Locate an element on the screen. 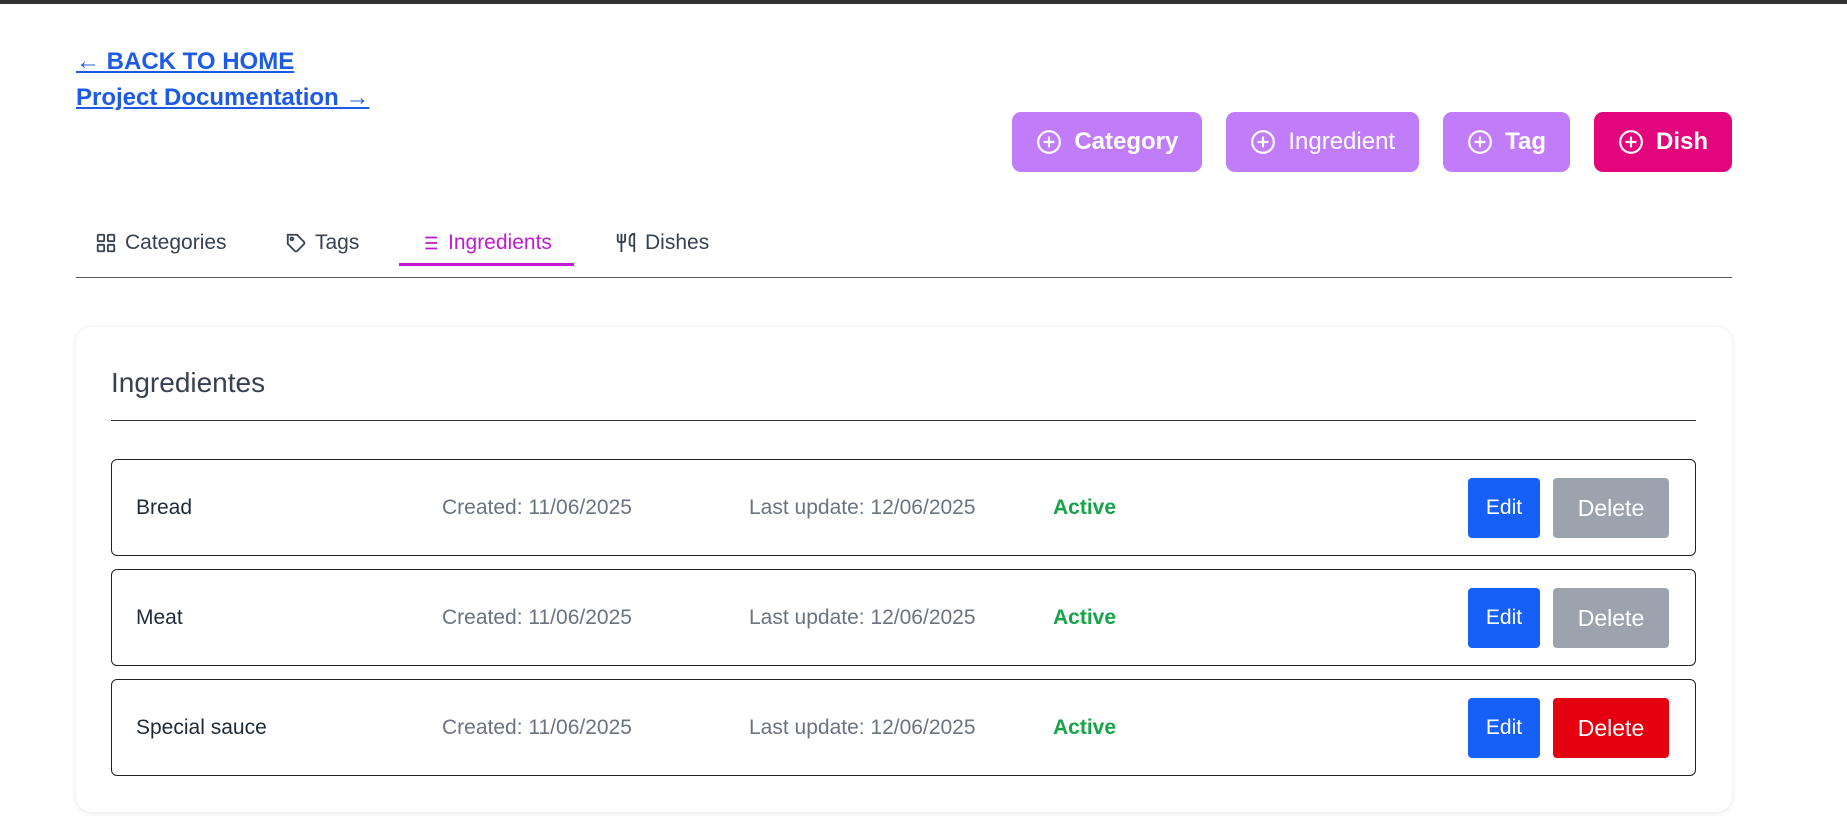  ingredient-name: Meat is located at coordinates (159, 617).